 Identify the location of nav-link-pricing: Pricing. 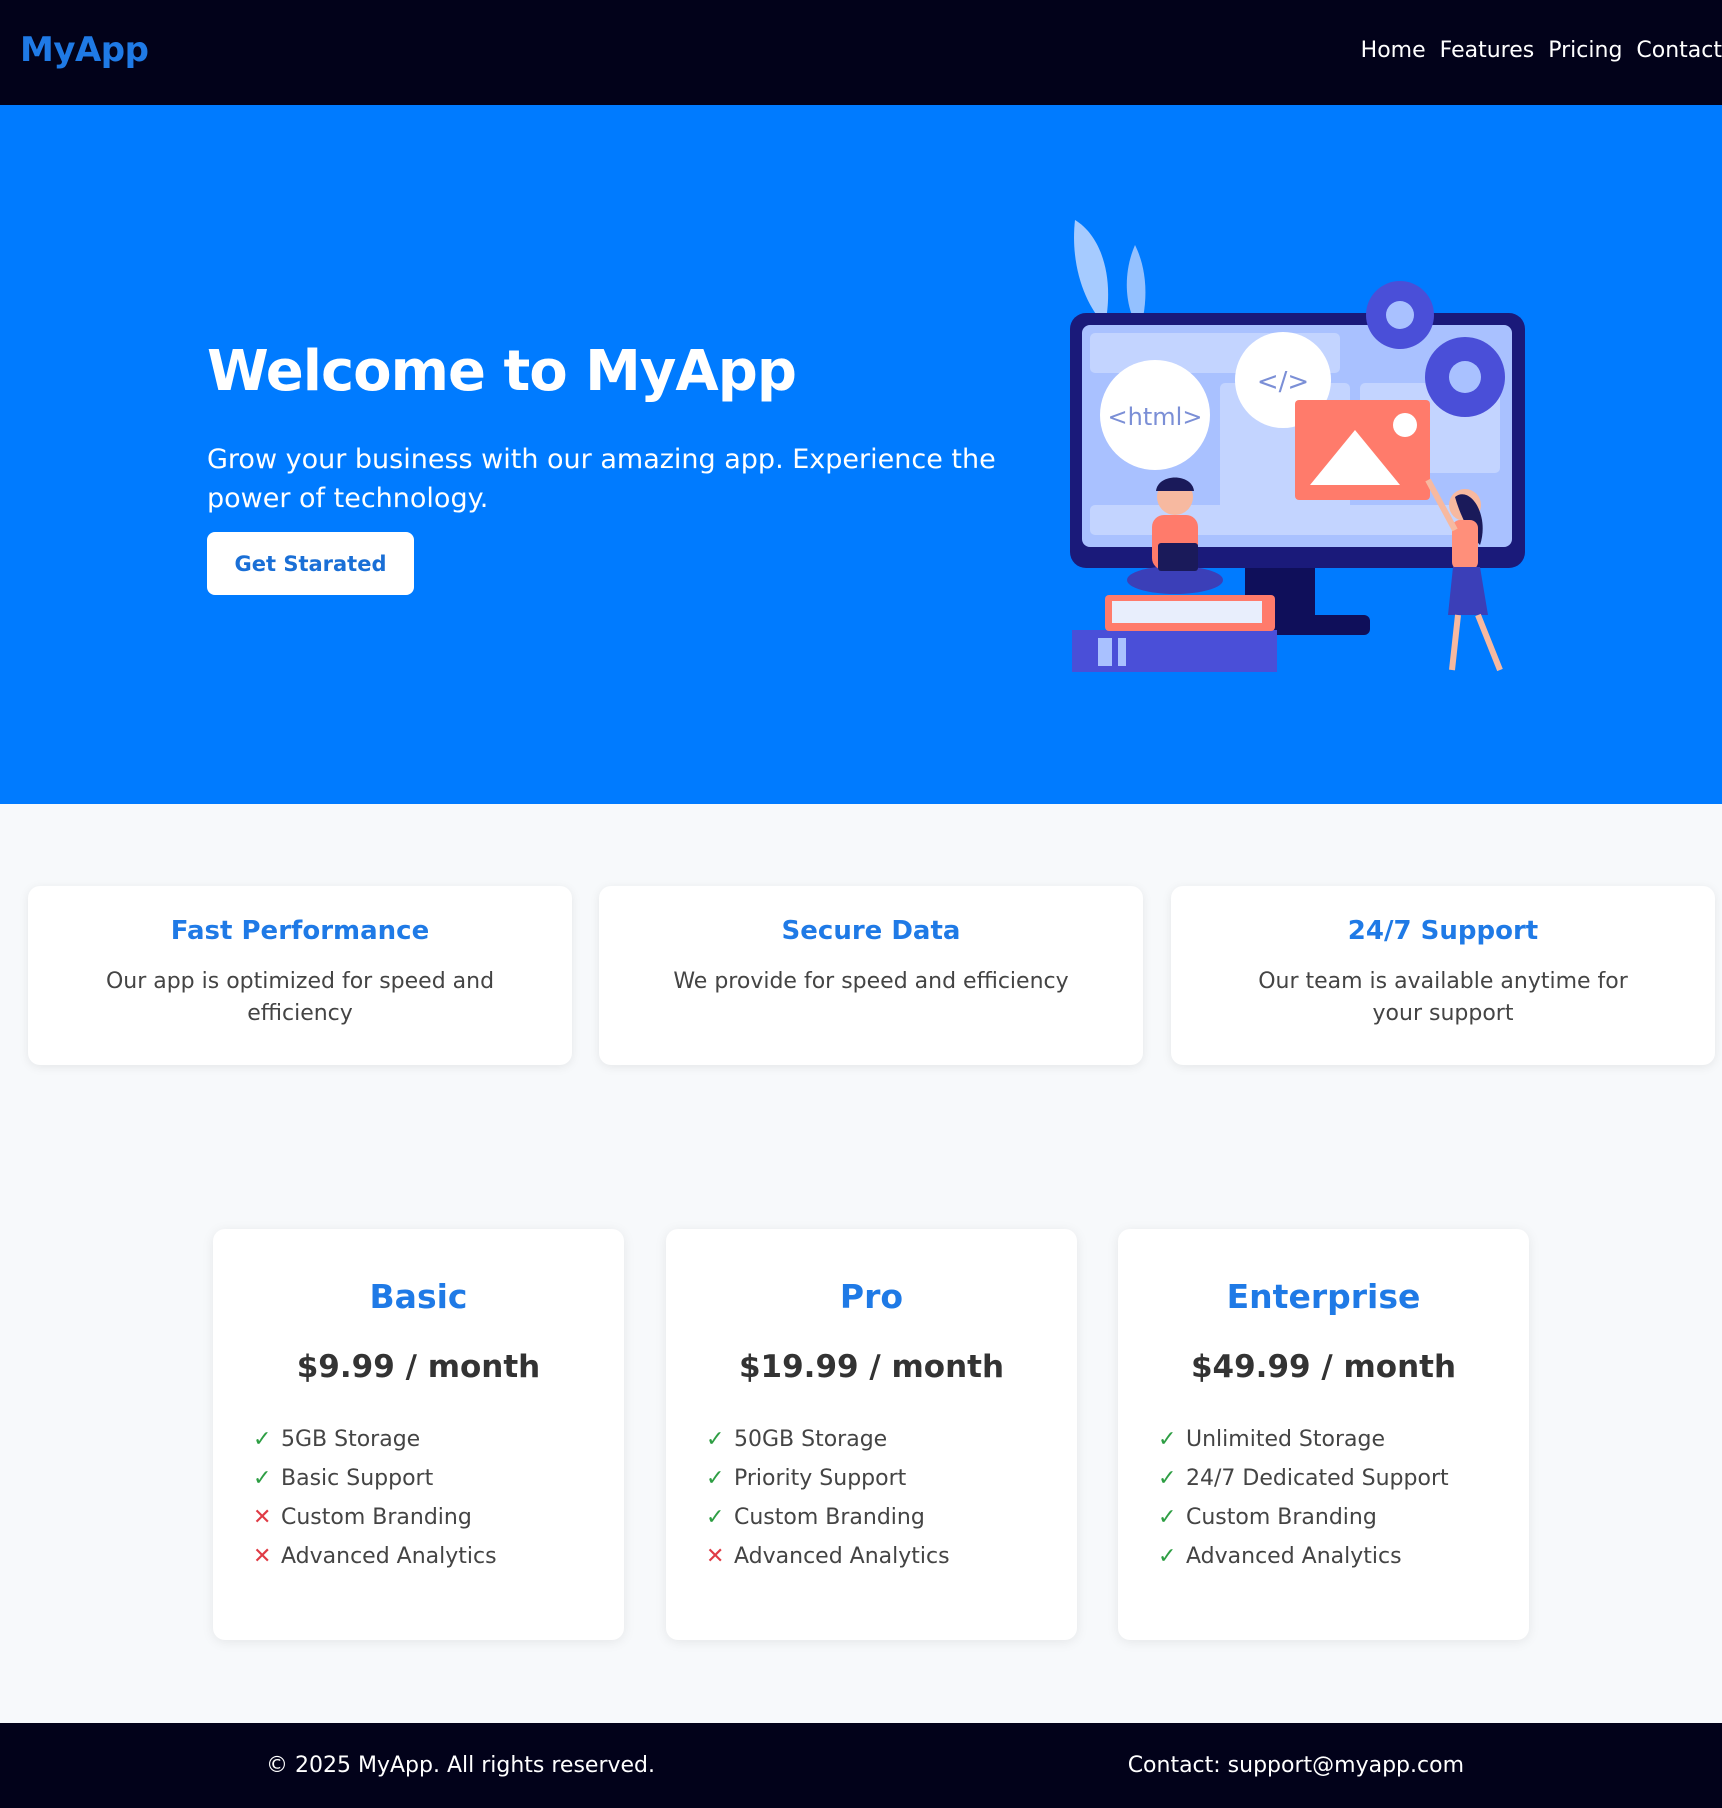
(1585, 50).